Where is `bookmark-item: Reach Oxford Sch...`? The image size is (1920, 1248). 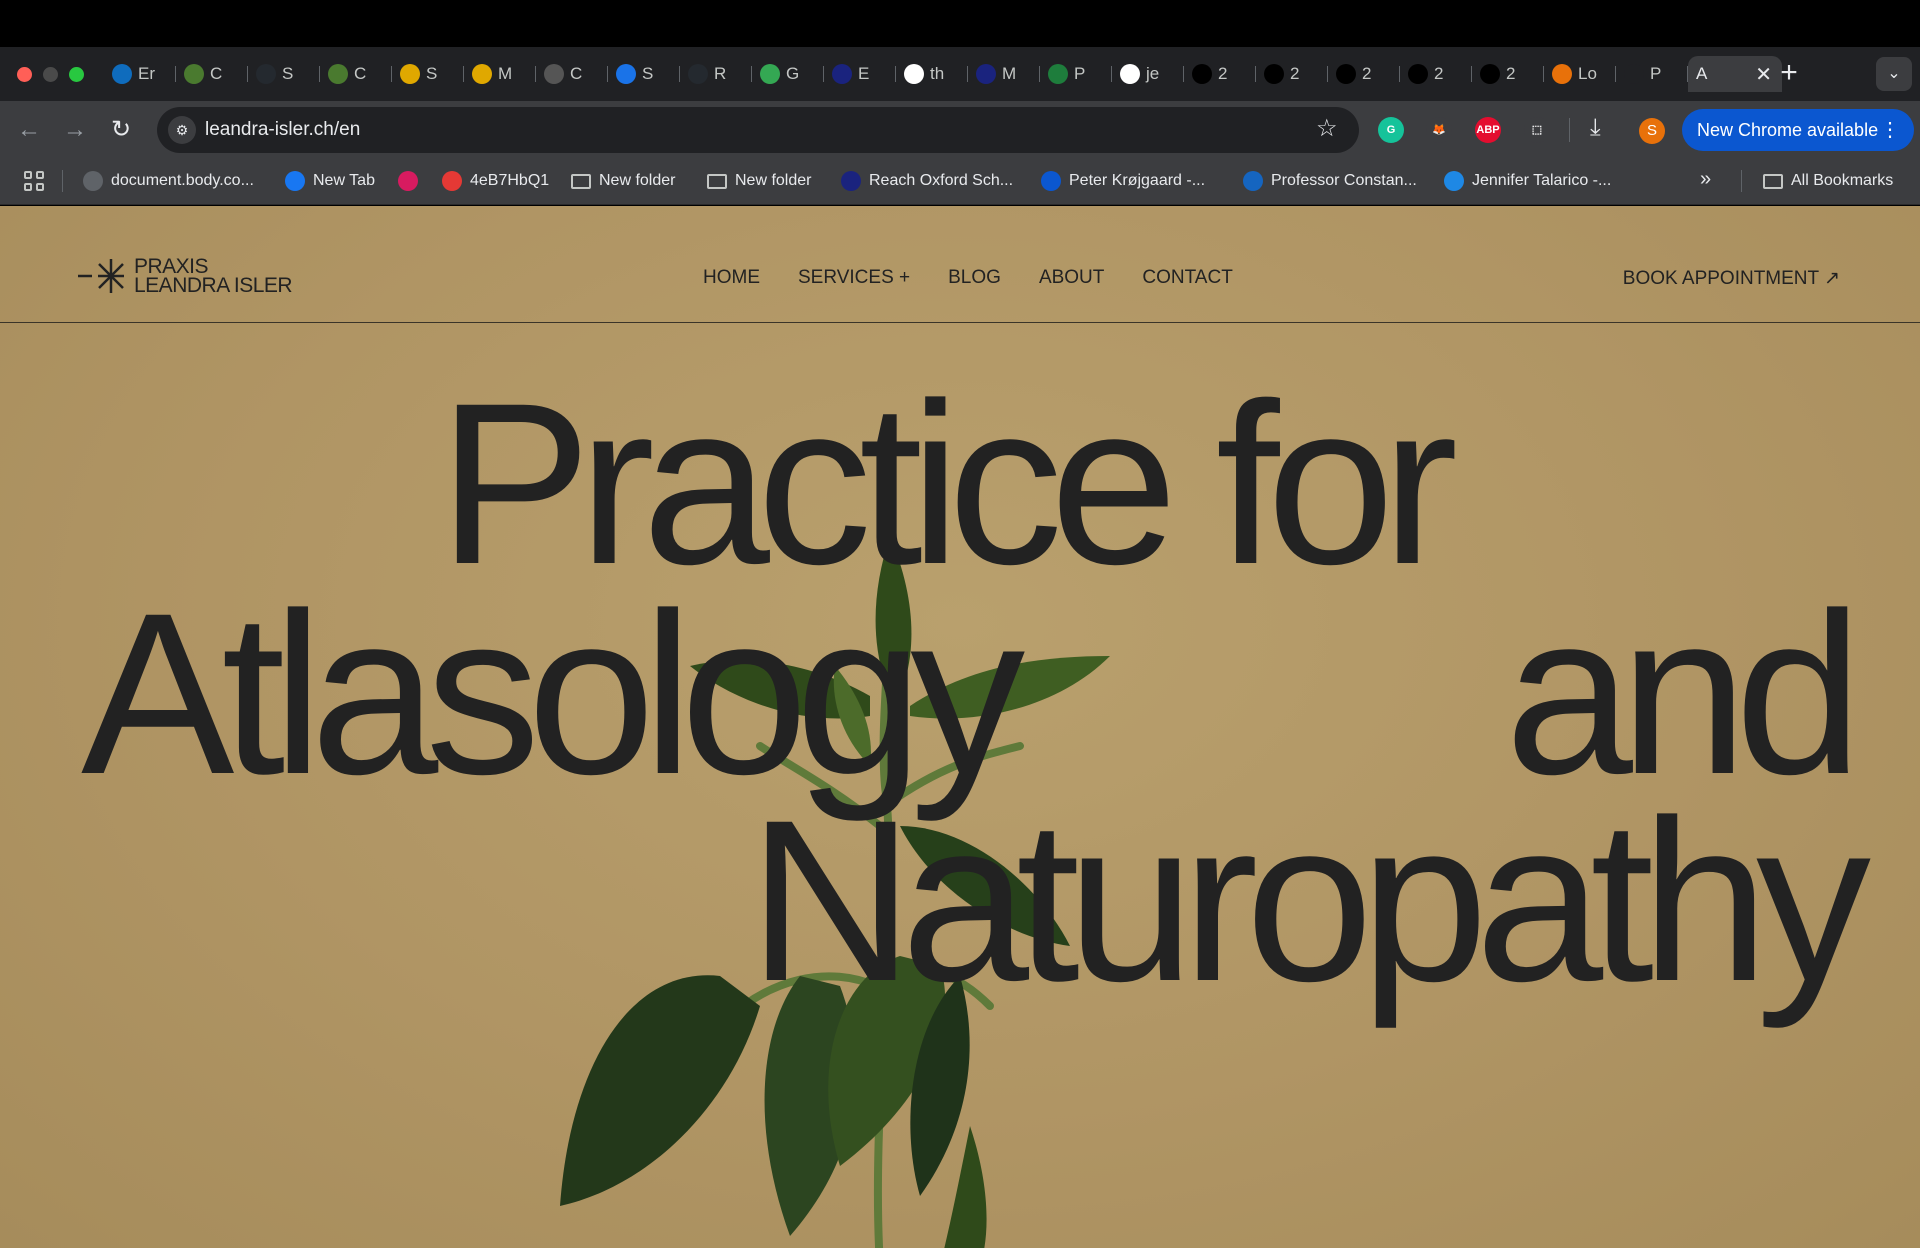 bookmark-item: Reach Oxford Sch... is located at coordinates (927, 181).